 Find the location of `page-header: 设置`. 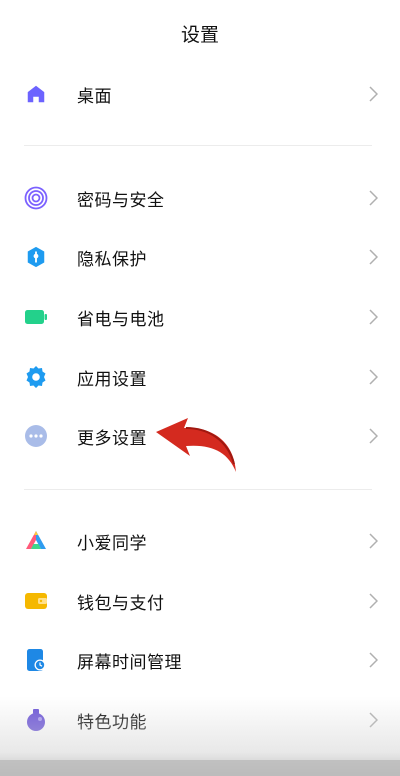

page-header: 设置 is located at coordinates (200, 32).